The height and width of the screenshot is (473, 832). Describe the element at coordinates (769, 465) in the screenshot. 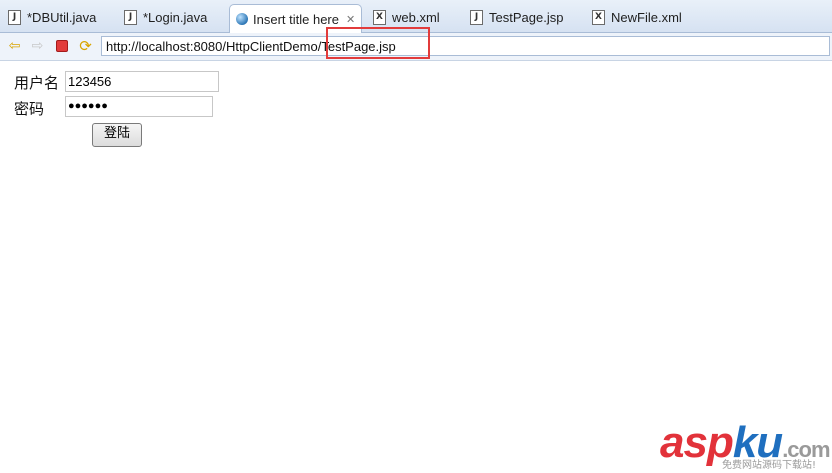

I see `watermark-subtitle: 免费网站源码下载站!` at that location.